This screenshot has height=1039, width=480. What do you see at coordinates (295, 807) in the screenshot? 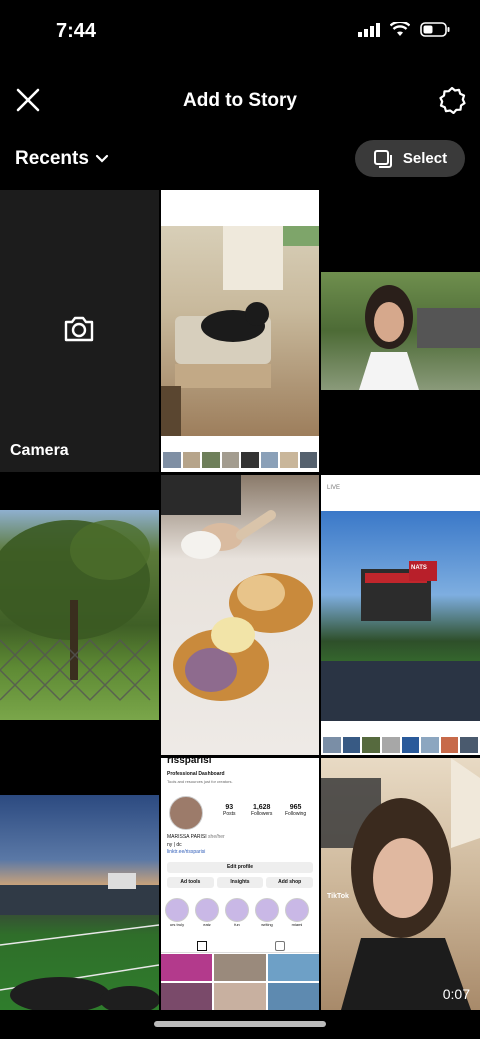
I see `following-count: 965` at bounding box center [295, 807].